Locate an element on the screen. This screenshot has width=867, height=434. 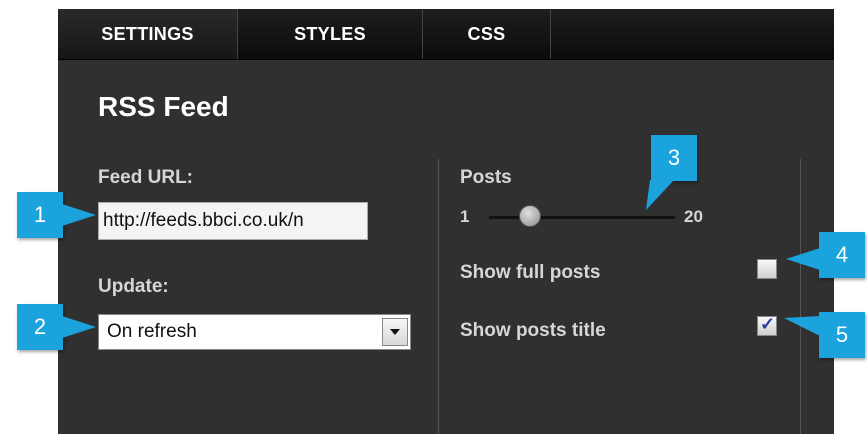
callout-5-number: 5 is located at coordinates (842, 334).